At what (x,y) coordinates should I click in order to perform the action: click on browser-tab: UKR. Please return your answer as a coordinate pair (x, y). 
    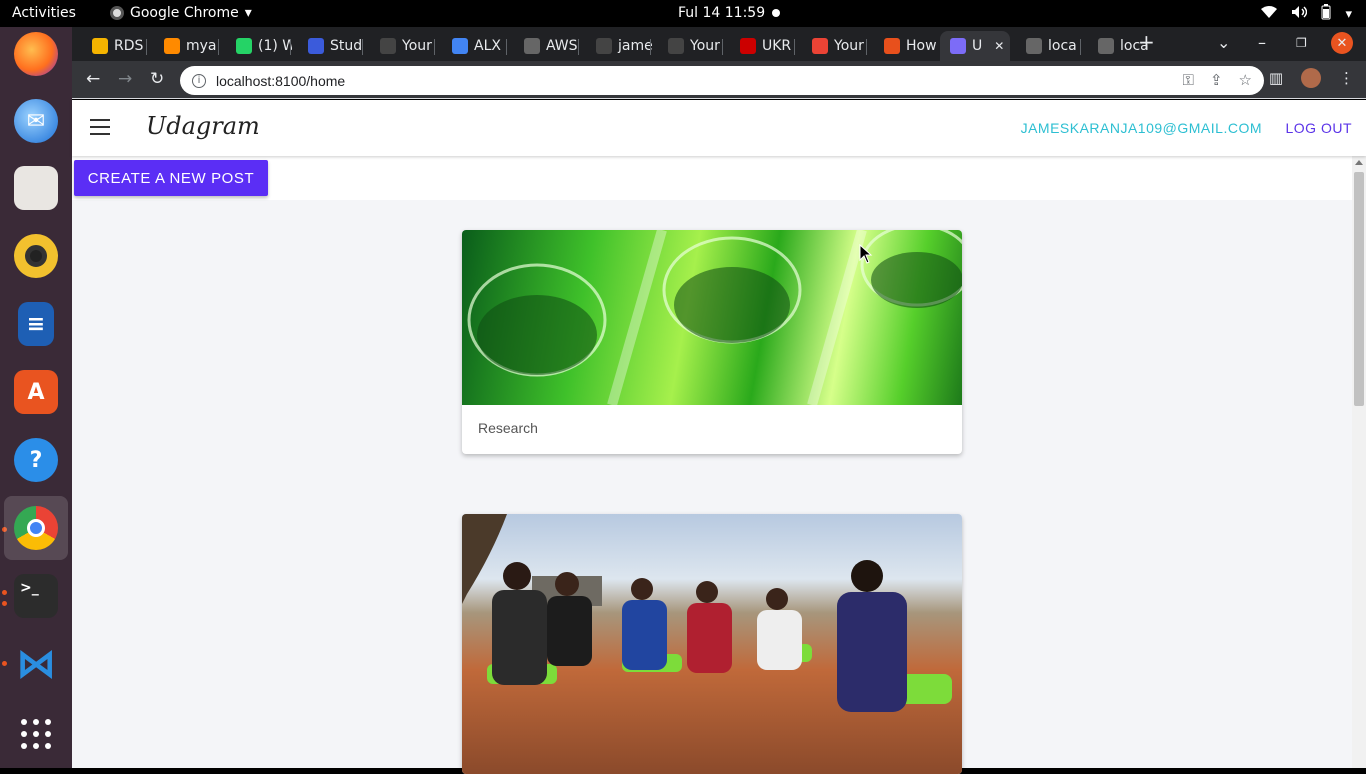
    Looking at the image, I should click on (760, 46).